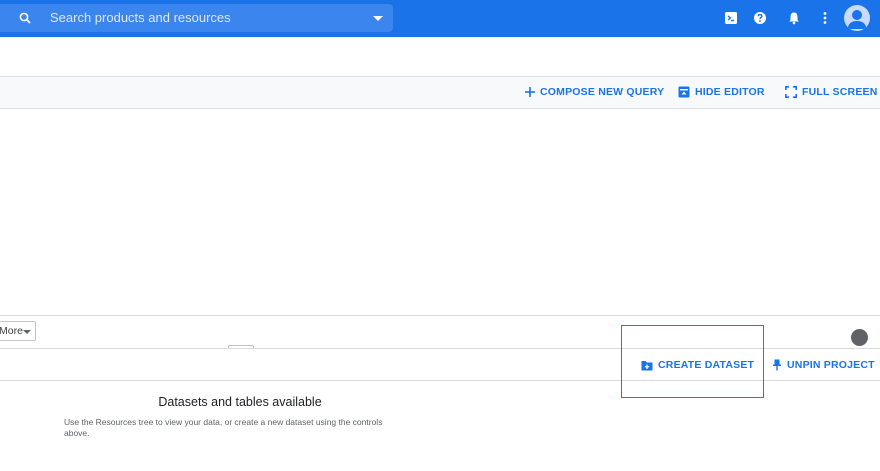 The image size is (880, 471). What do you see at coordinates (730, 92) in the screenshot?
I see `hide-editor-label: HIDE EDITOR` at bounding box center [730, 92].